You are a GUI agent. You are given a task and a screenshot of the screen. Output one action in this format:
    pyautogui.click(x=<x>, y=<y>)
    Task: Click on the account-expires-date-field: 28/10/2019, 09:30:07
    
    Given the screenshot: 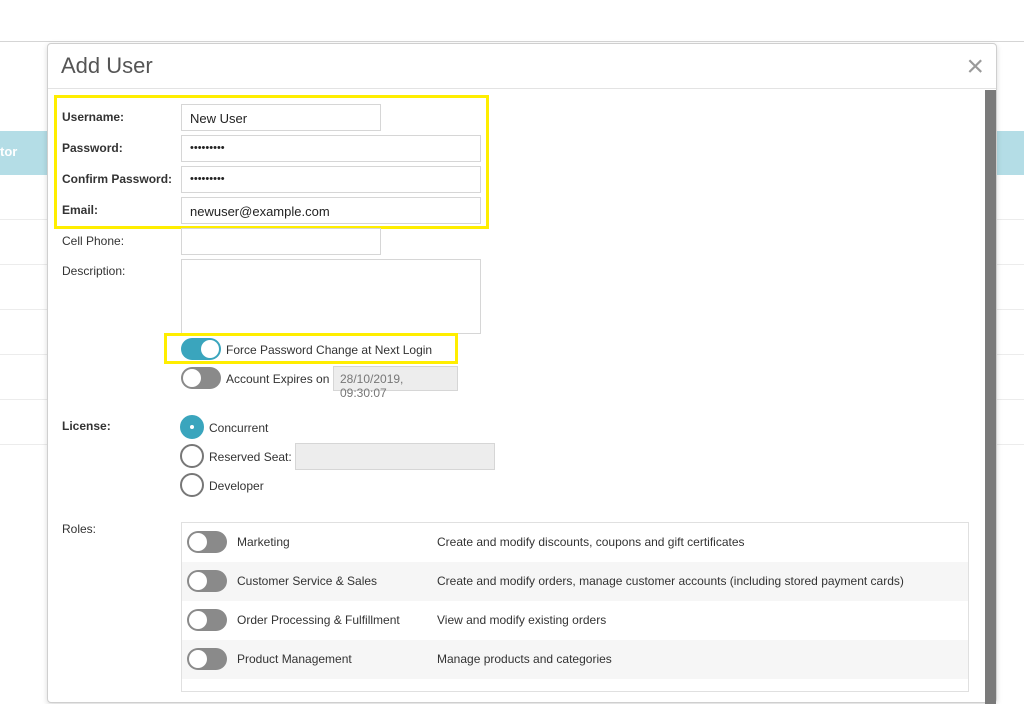 What is the action you would take?
    pyautogui.click(x=395, y=383)
    